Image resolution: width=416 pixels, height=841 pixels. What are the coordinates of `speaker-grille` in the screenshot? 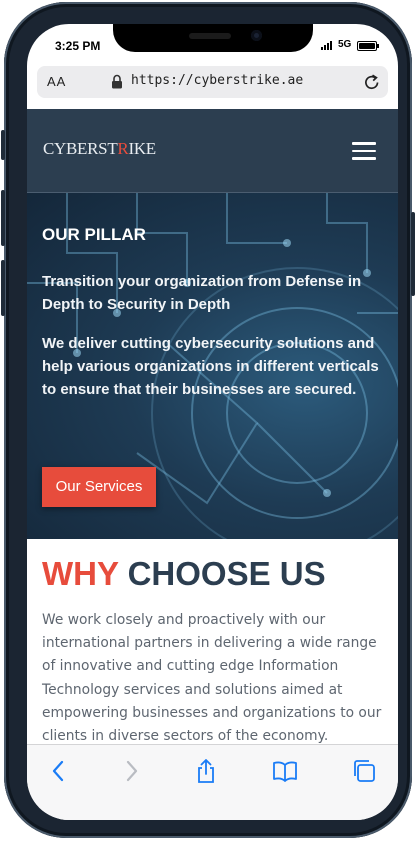 It's located at (210, 36).